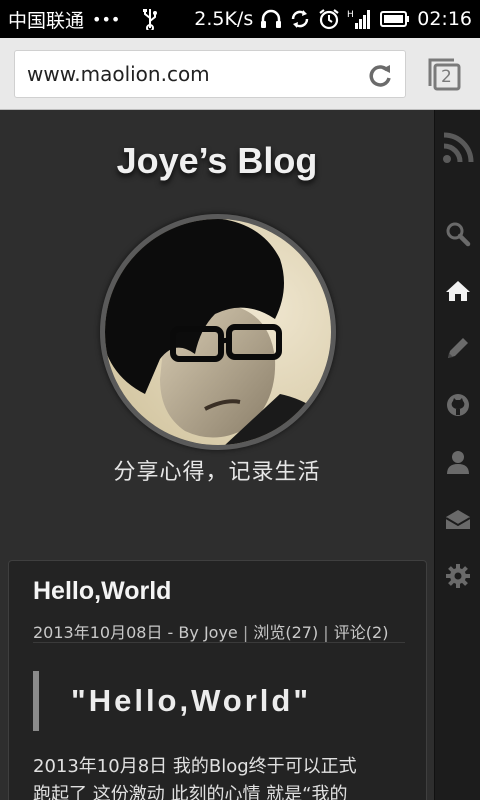  What do you see at coordinates (195, 766) in the screenshot?
I see `post-body-line: 2013年10月8日 我的Blog终于可以正式` at bounding box center [195, 766].